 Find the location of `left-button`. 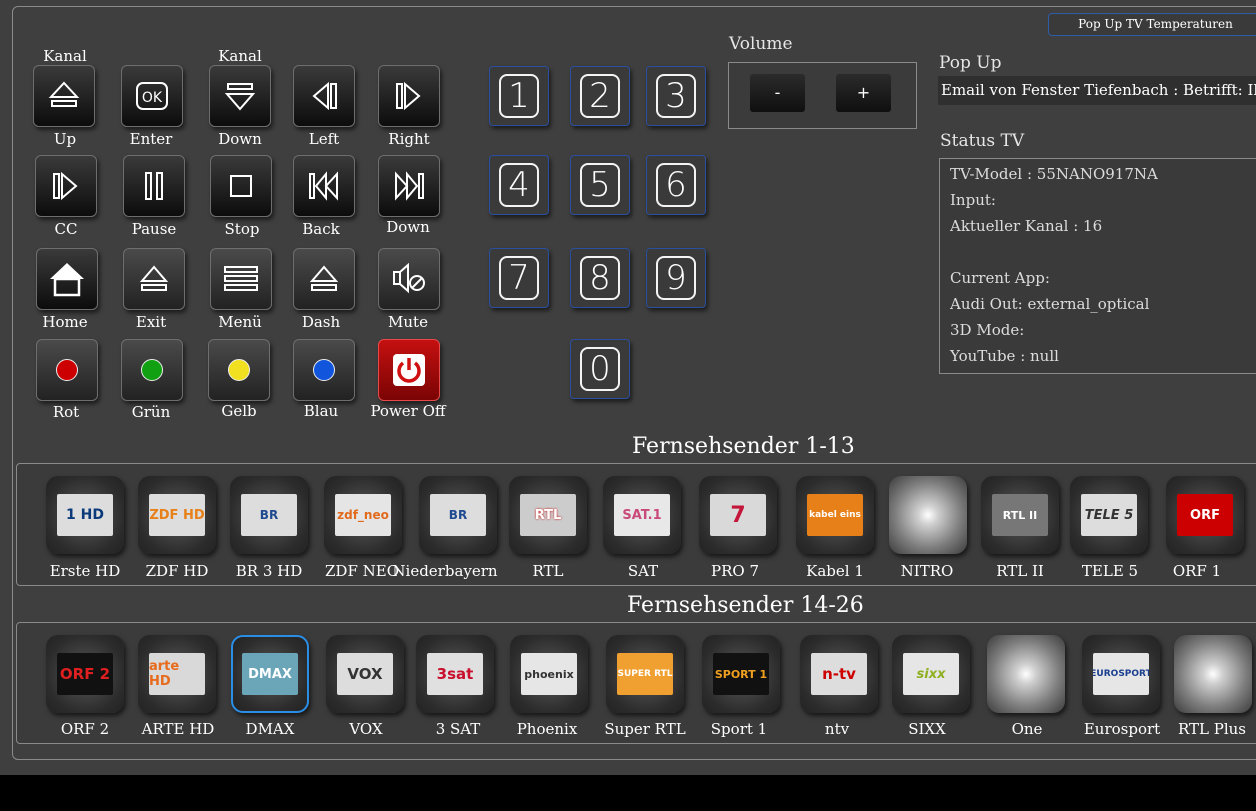

left-button is located at coordinates (324, 96).